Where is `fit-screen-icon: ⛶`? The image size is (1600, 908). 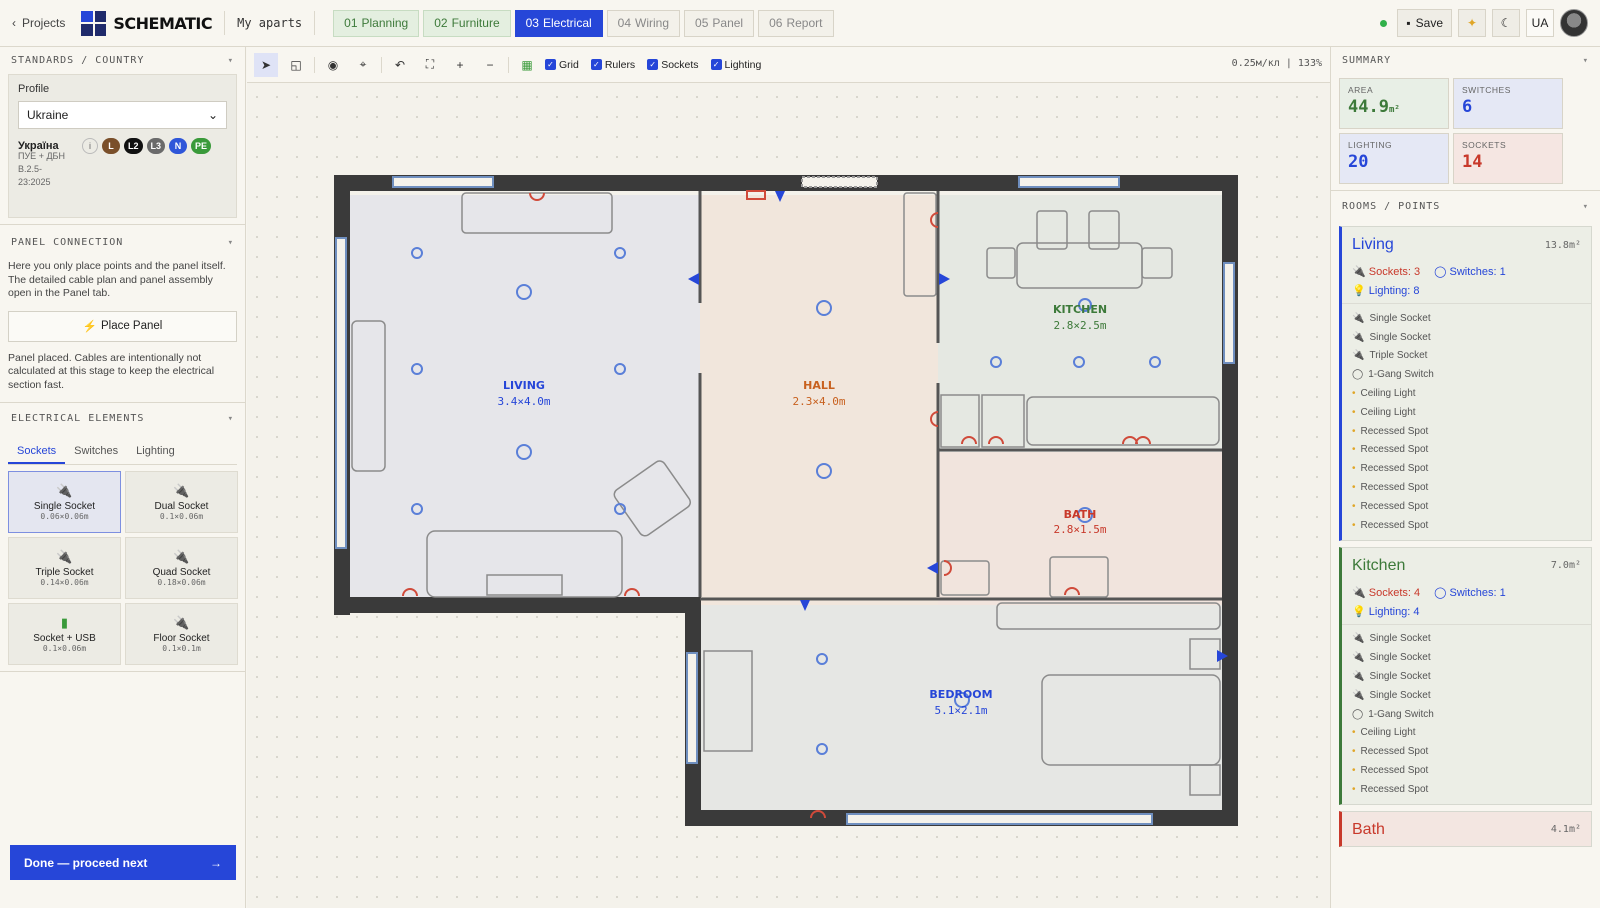
fit-screen-icon: ⛶ is located at coordinates (430, 65).